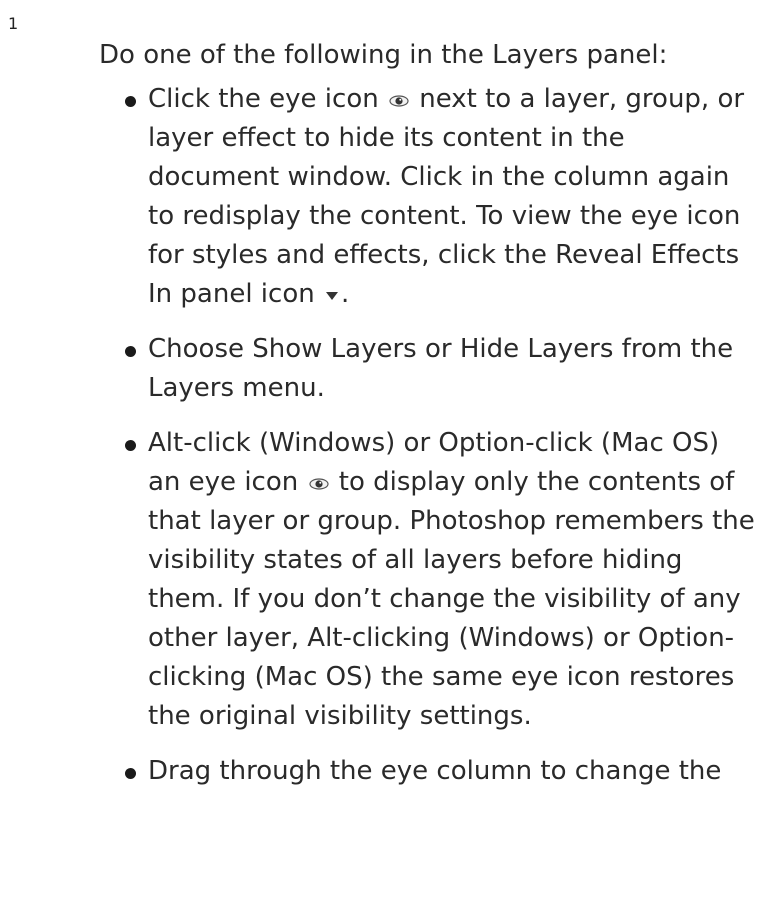 Image resolution: width=777 pixels, height=898 pixels. Describe the element at coordinates (13, 23) in the screenshot. I see `step-number: 1` at that location.